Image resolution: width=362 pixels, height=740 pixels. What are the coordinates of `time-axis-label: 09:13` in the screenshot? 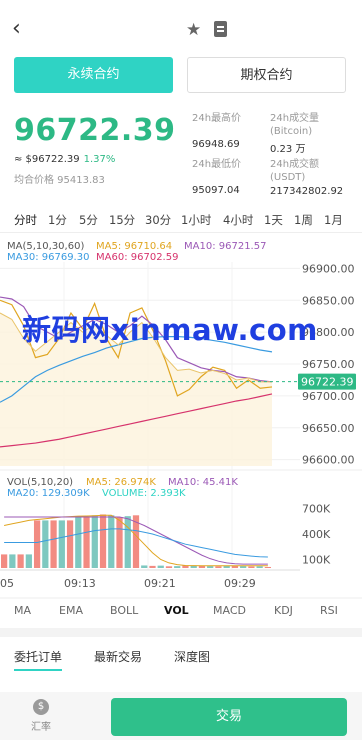 It's located at (80, 583).